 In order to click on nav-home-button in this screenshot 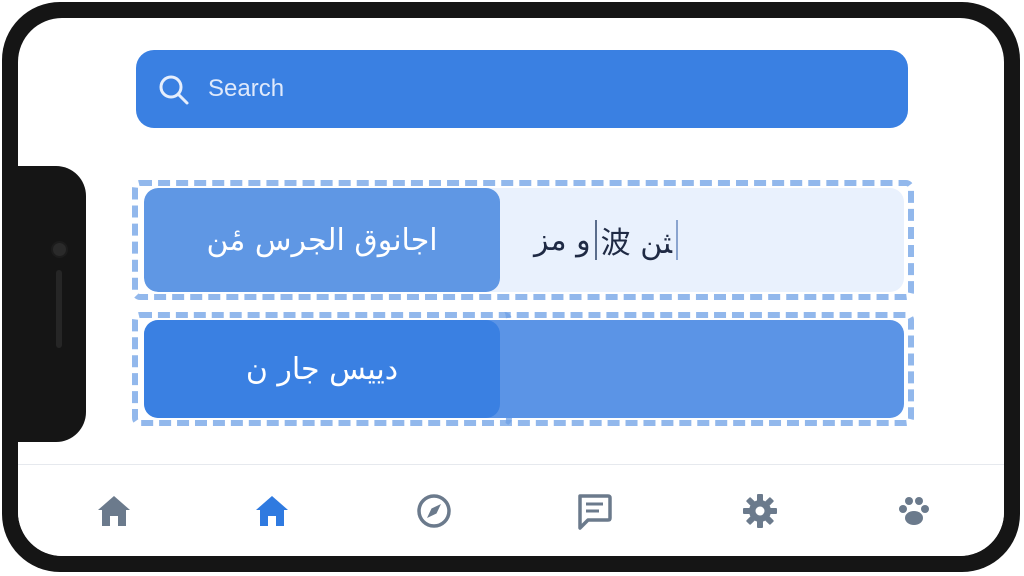, I will do `click(114, 511)`.